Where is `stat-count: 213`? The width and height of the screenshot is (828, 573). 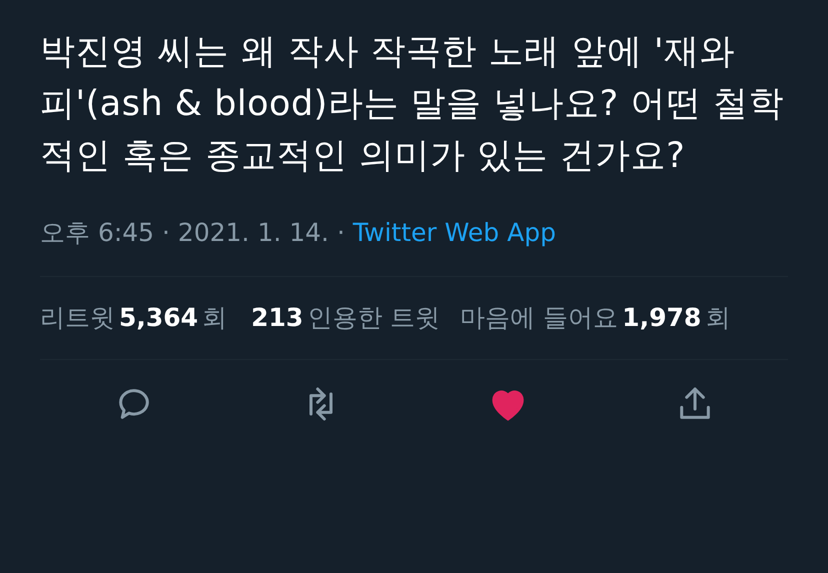 stat-count: 213 is located at coordinates (277, 317).